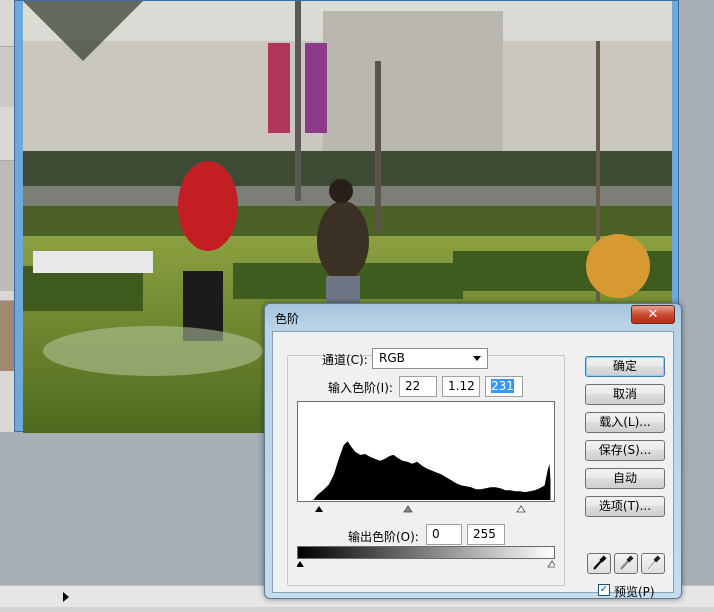  Describe the element at coordinates (392, 358) in the screenshot. I see `channel-value: RGB` at that location.